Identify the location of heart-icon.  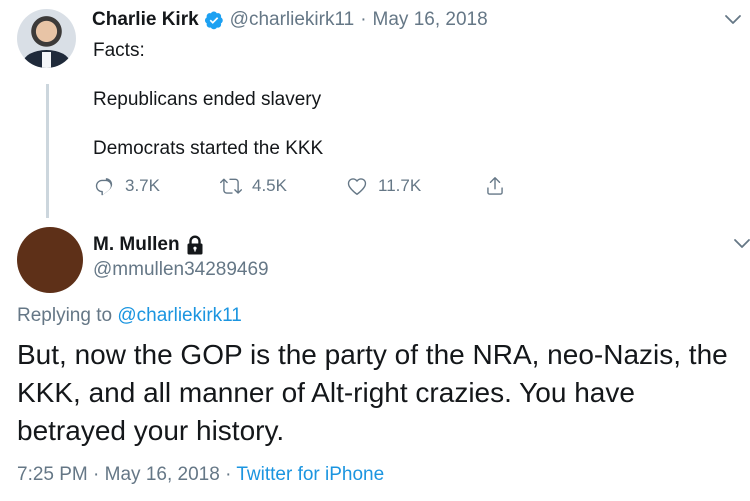
(357, 186).